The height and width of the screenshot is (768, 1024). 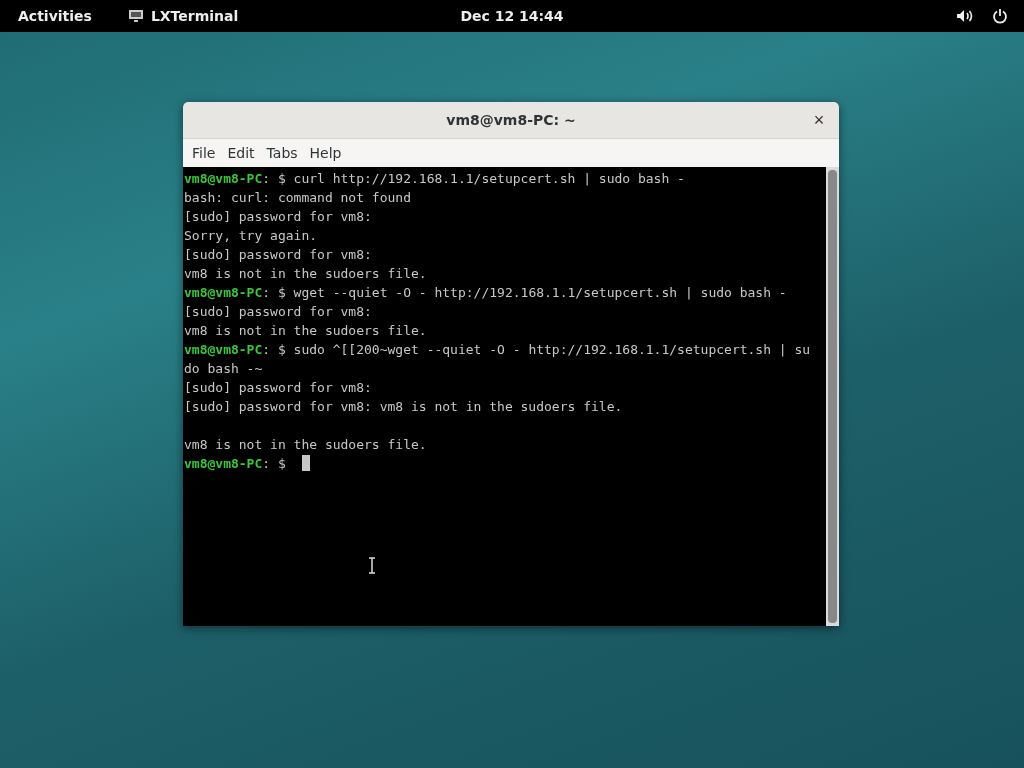 I want to click on output-text: [sudo] password for vm8: vm8 is not in the sudoers file., so click(x=403, y=406).